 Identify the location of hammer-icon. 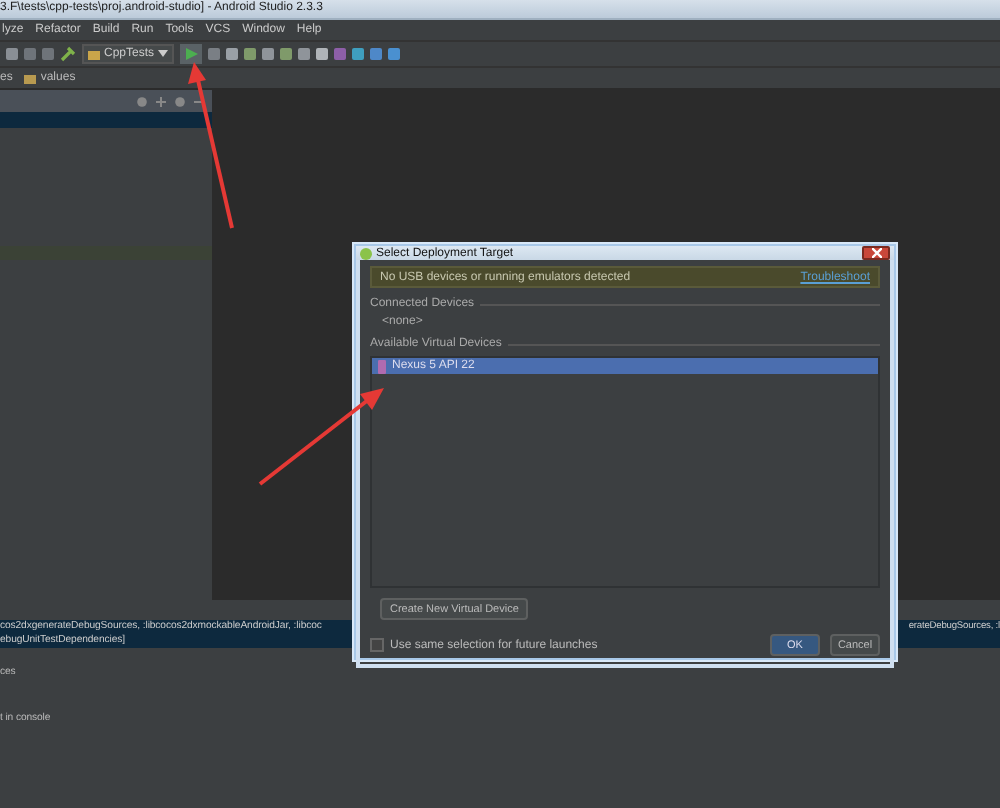
(68, 54).